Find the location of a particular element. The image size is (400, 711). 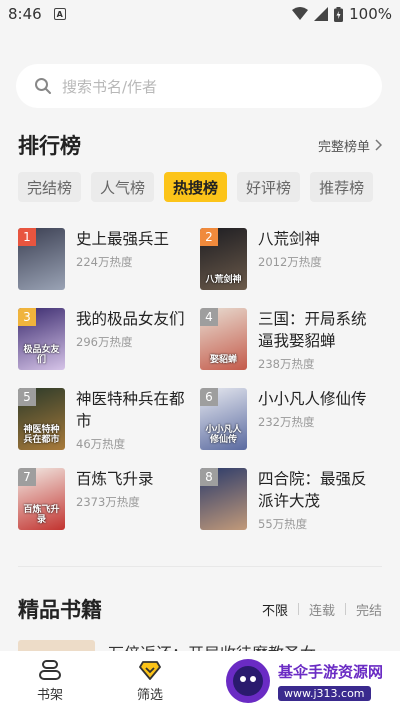

book-title: 小小凡人修仙传 is located at coordinates (318, 399).